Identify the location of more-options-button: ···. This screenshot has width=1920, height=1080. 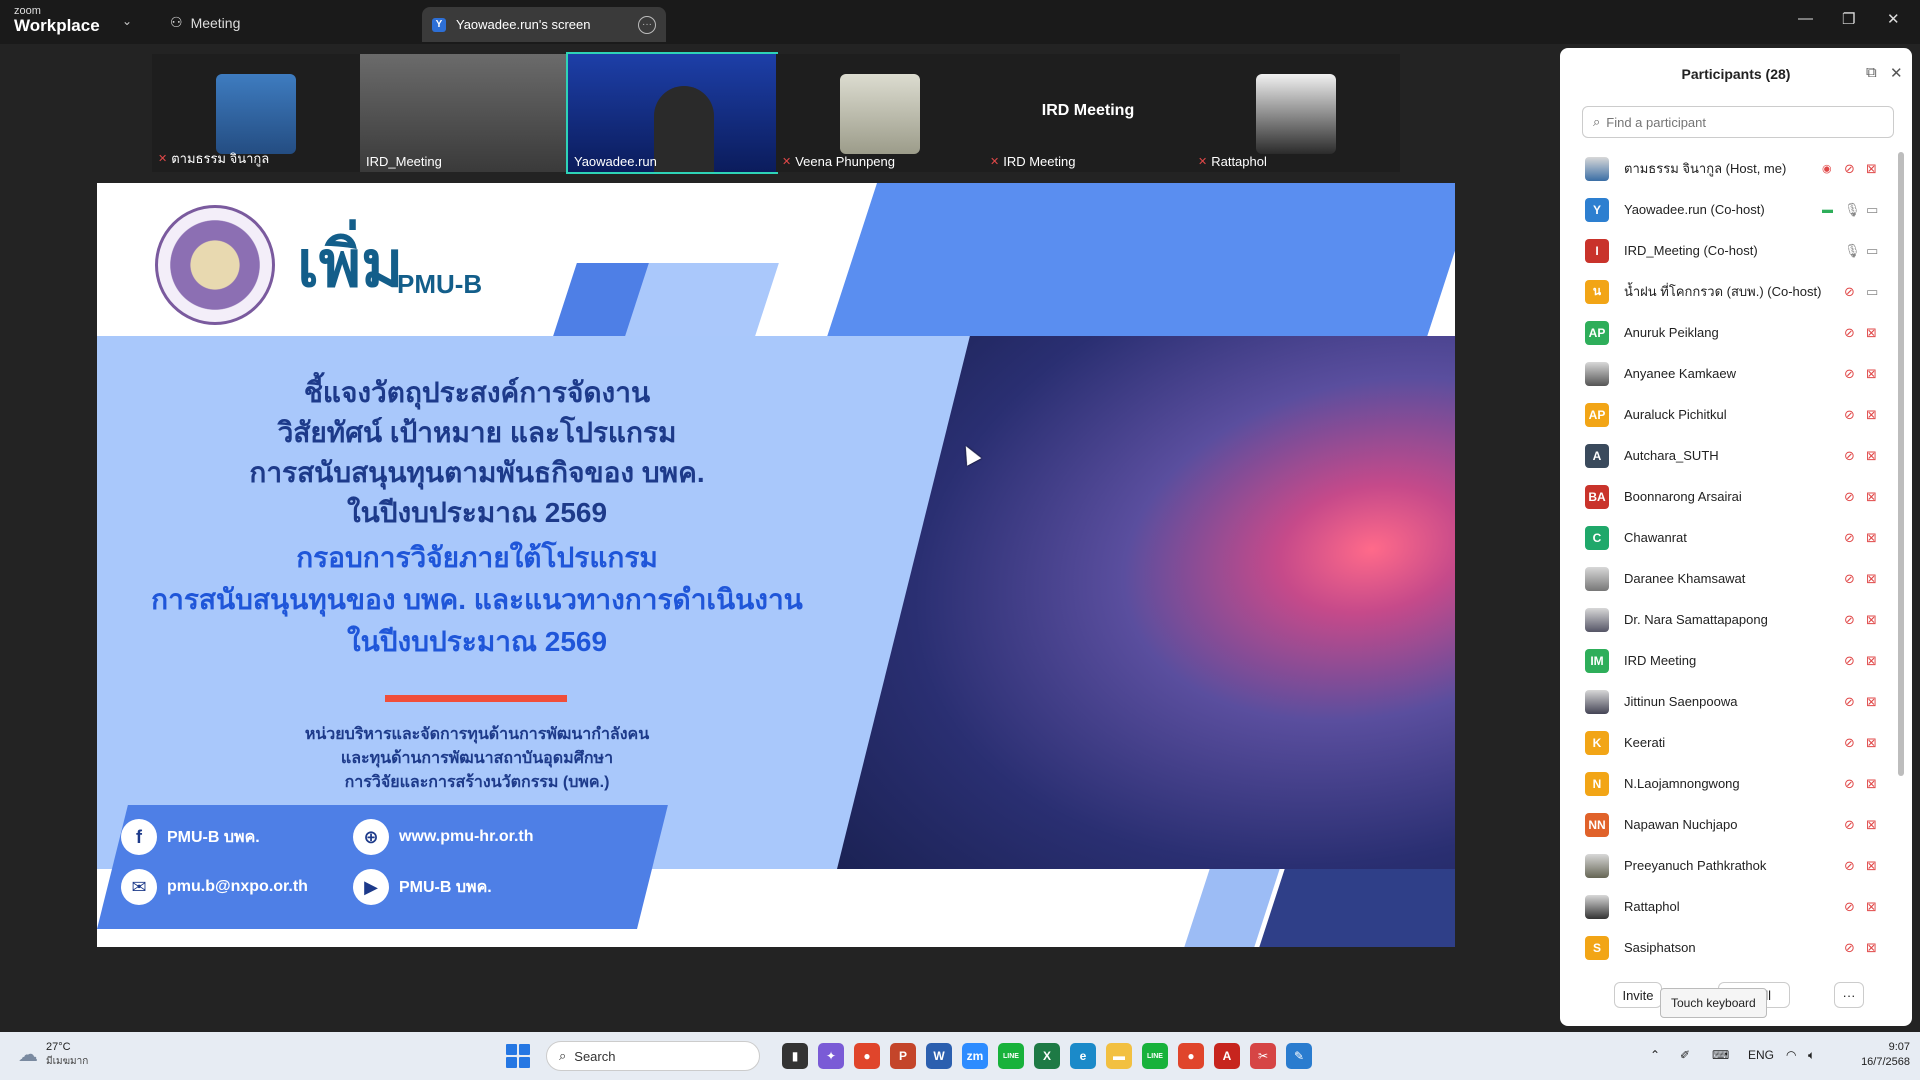
(1849, 995).